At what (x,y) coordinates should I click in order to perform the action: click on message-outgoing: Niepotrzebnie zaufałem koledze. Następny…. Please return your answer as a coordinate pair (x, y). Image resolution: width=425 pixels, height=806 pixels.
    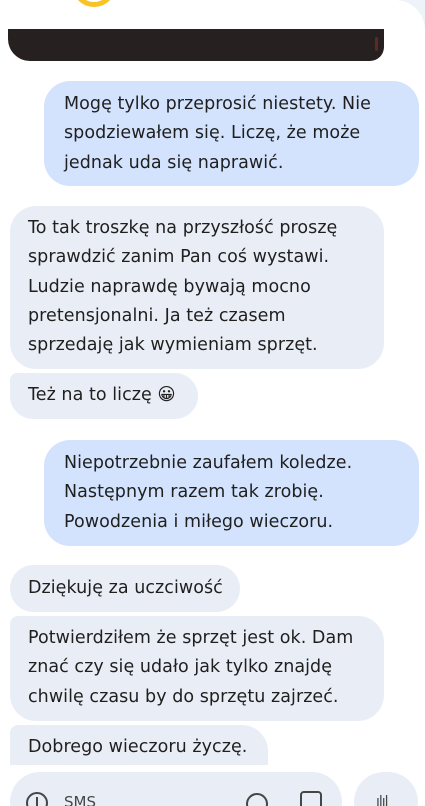
    Looking at the image, I should click on (231, 493).